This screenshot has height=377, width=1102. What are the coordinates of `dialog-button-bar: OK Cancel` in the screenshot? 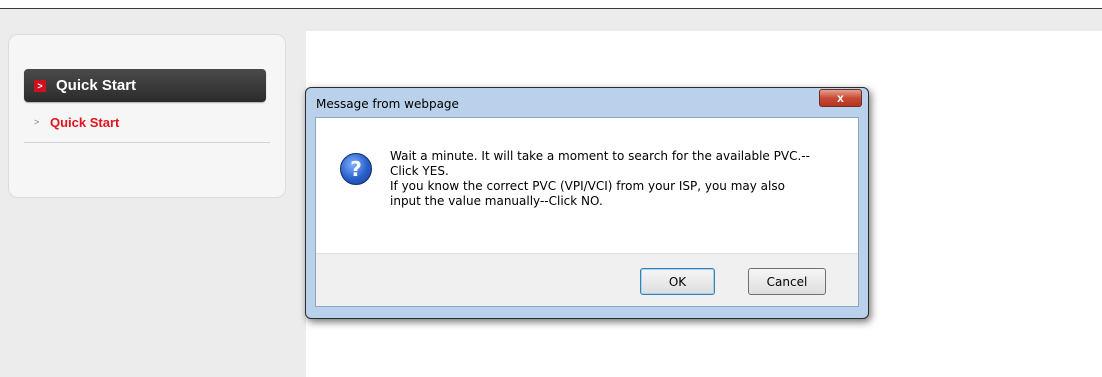 It's located at (587, 279).